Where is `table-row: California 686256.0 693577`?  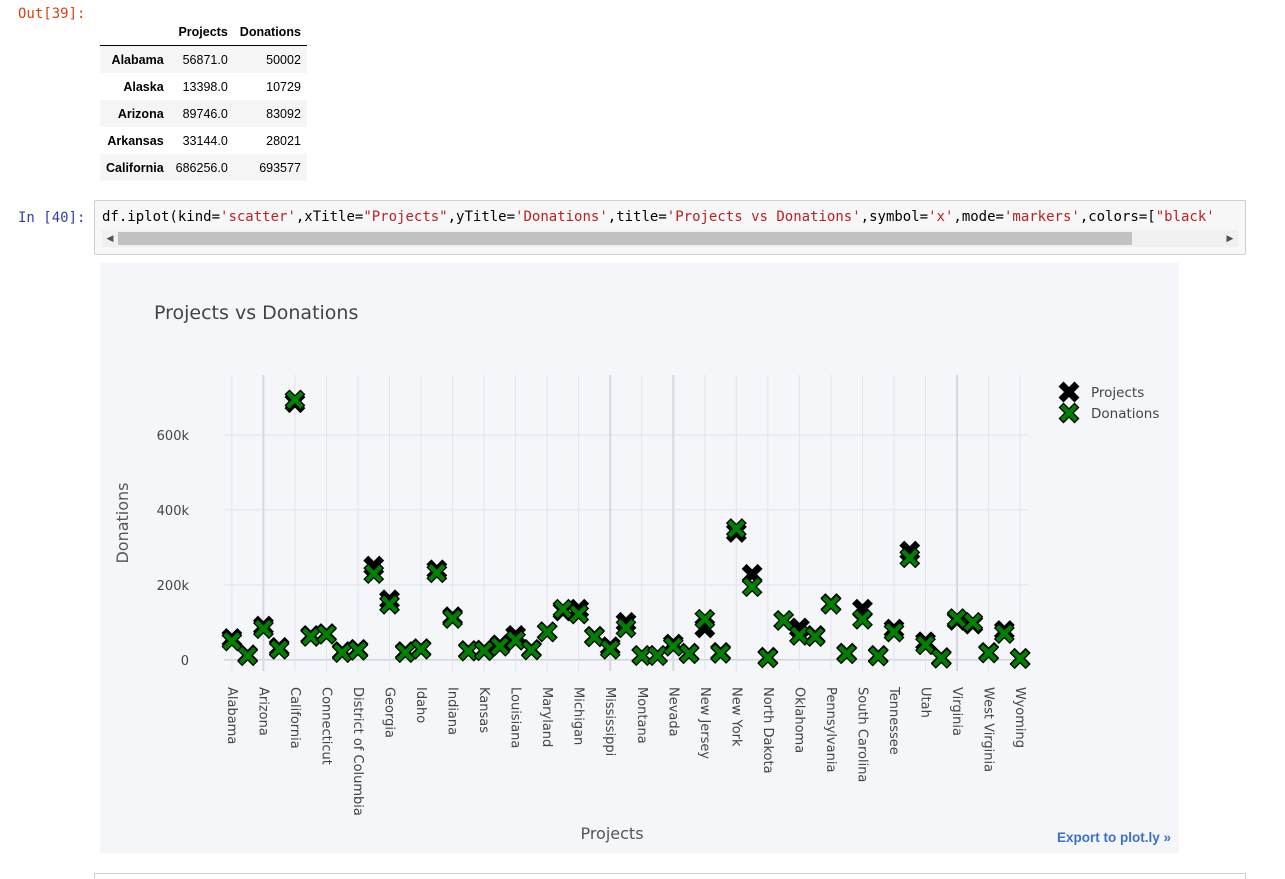 table-row: California 686256.0 693577 is located at coordinates (203, 167).